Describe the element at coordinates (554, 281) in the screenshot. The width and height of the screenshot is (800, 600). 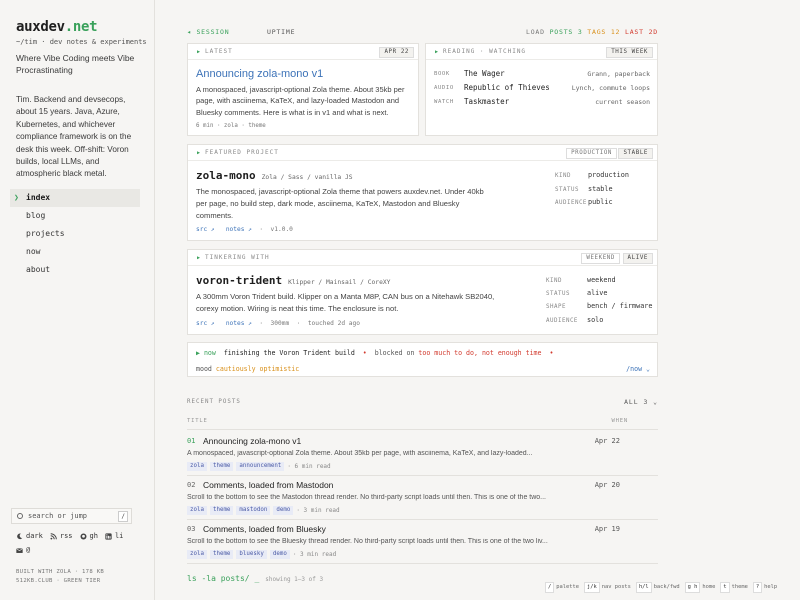
I see `kv-key: KIND` at that location.